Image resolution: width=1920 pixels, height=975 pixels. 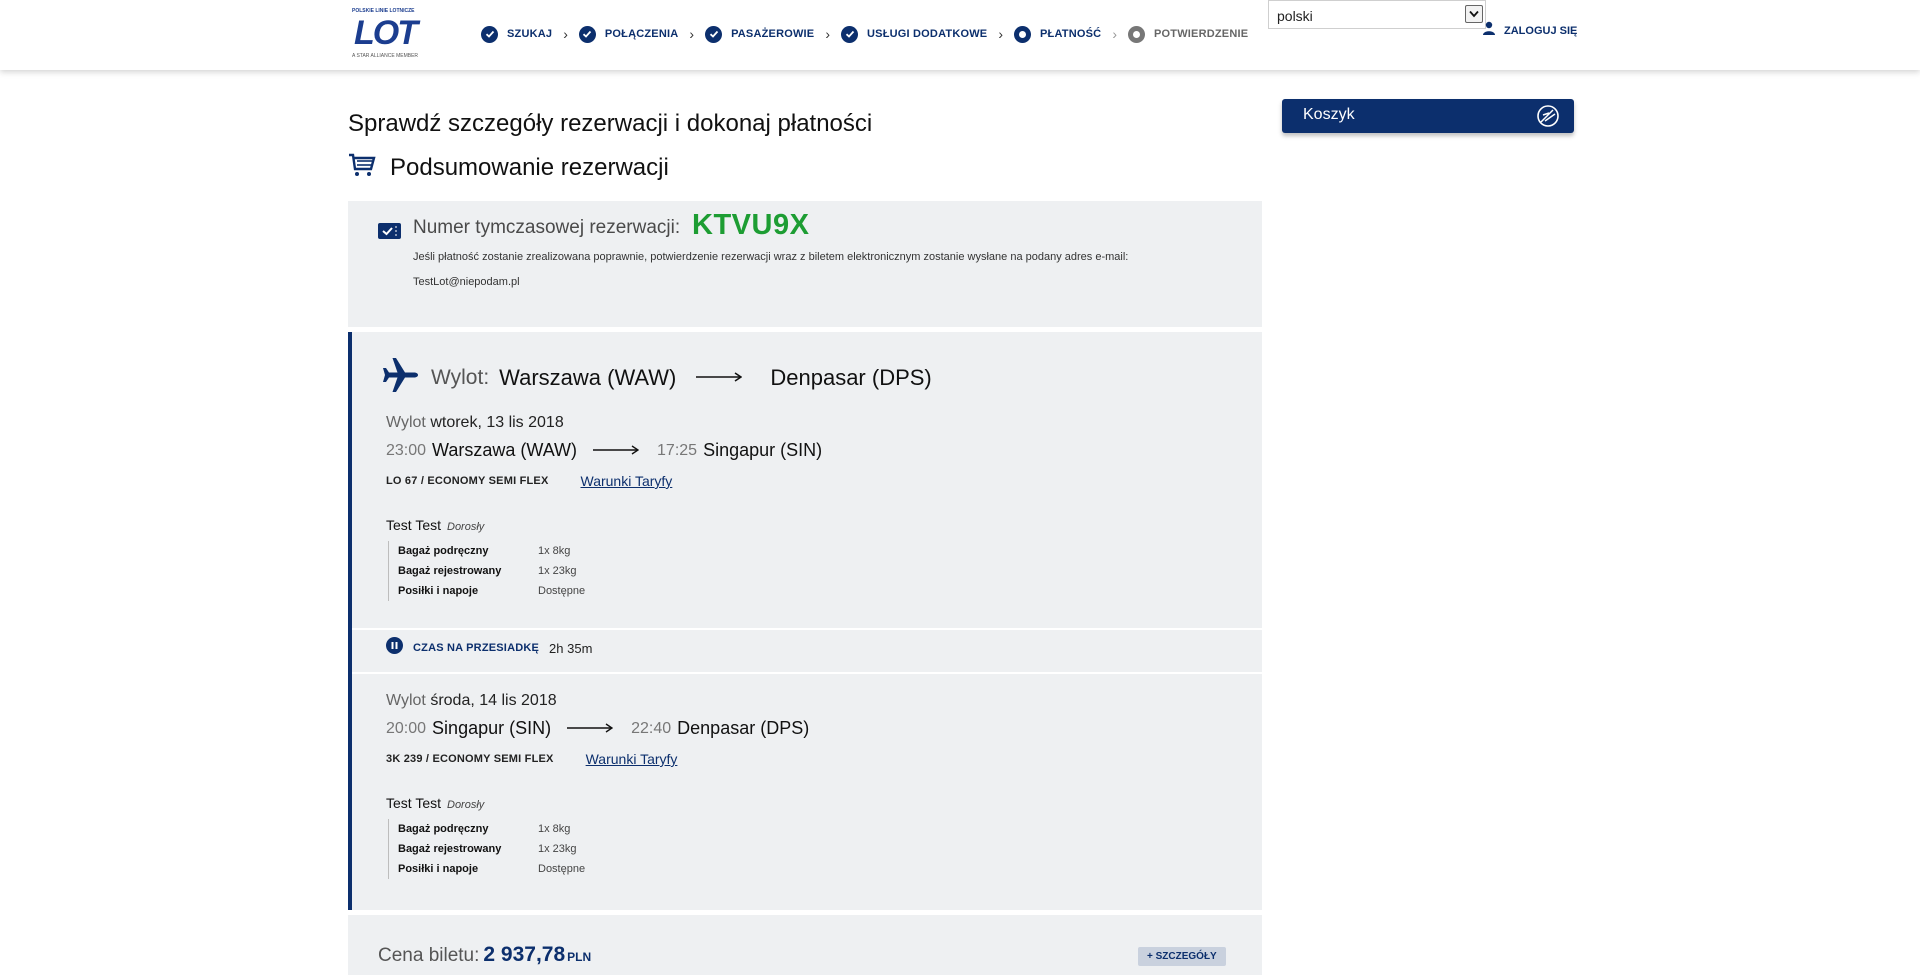 I want to click on step-polaczenia: POŁĄCZENIA, so click(x=628, y=34).